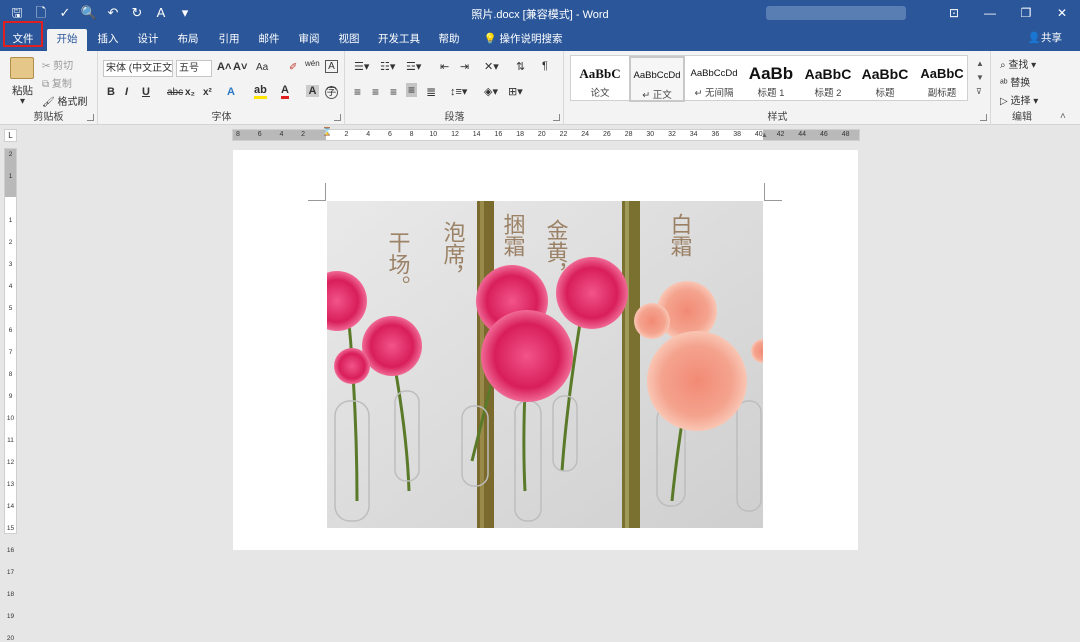 The height and width of the screenshot is (642, 1080). I want to click on style-heading-2: AaBbC 标题 2, so click(828, 79).